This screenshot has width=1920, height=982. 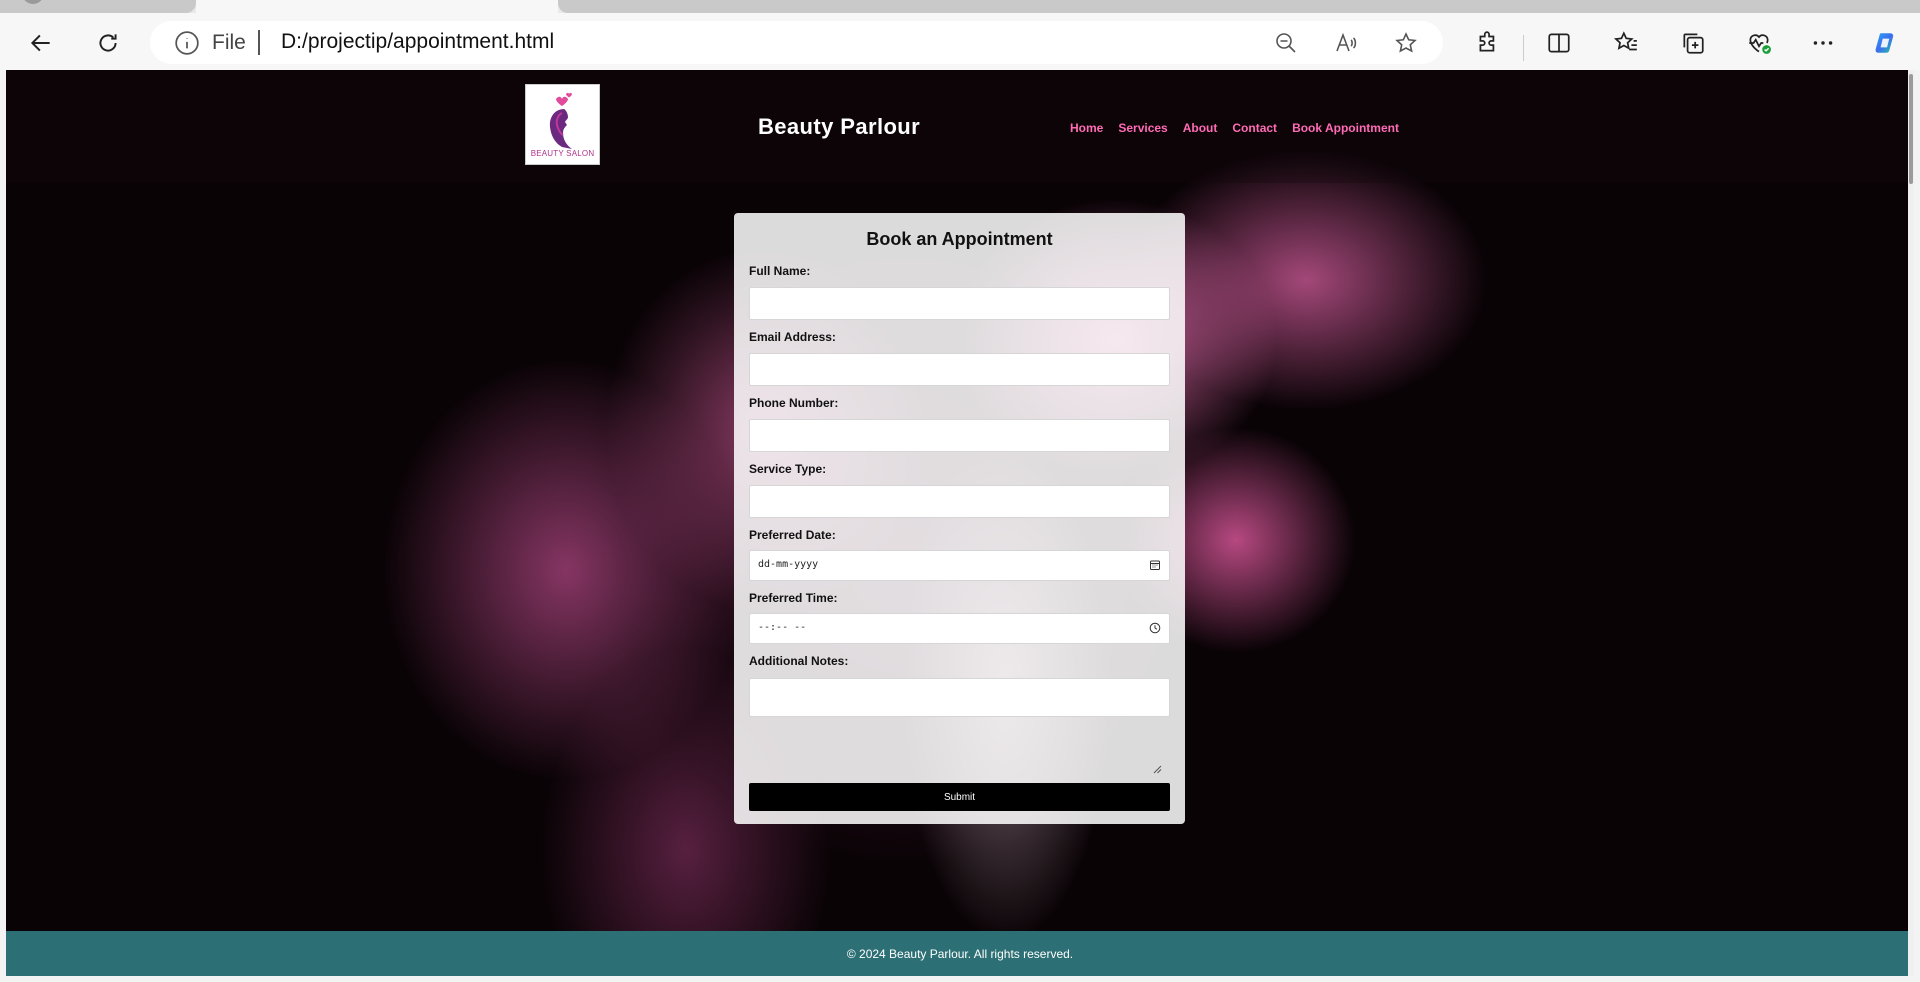 I want to click on nav-link-contact: Contact, so click(x=1254, y=128).